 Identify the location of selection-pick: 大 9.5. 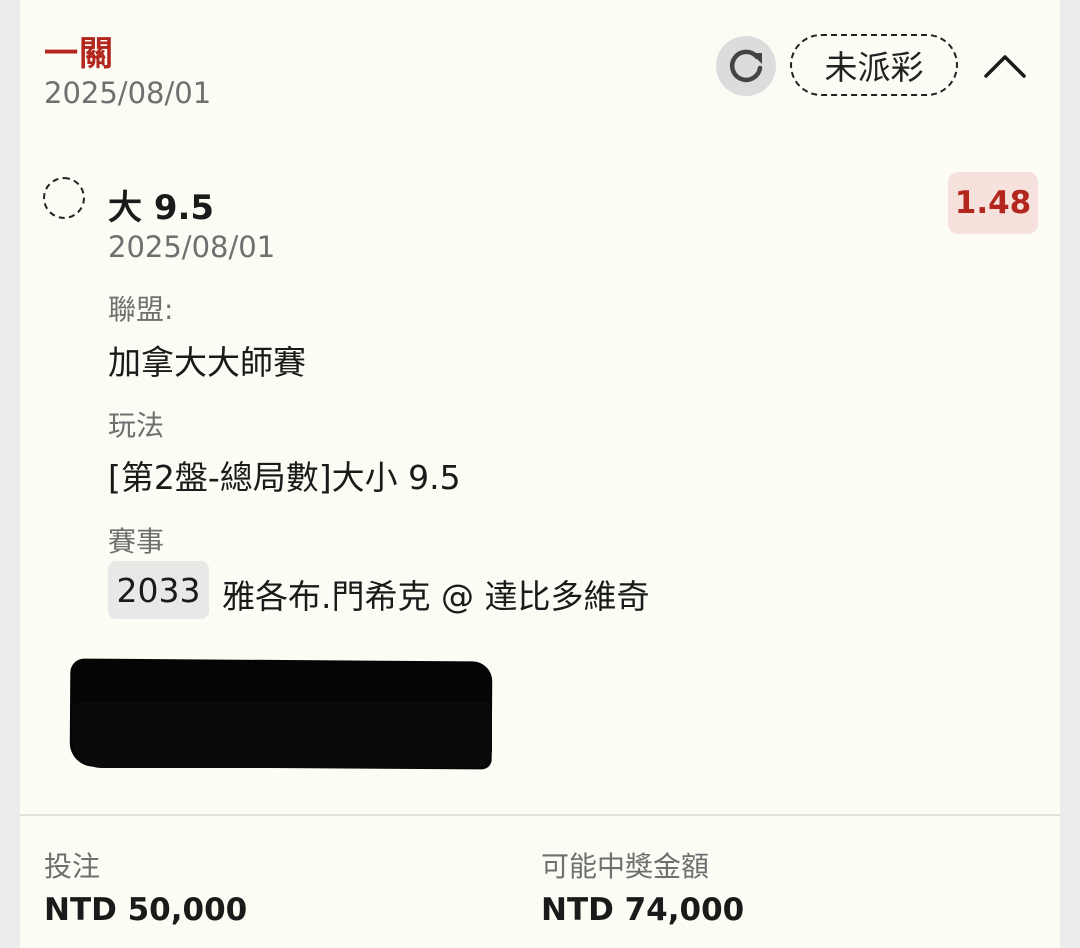
(161, 208).